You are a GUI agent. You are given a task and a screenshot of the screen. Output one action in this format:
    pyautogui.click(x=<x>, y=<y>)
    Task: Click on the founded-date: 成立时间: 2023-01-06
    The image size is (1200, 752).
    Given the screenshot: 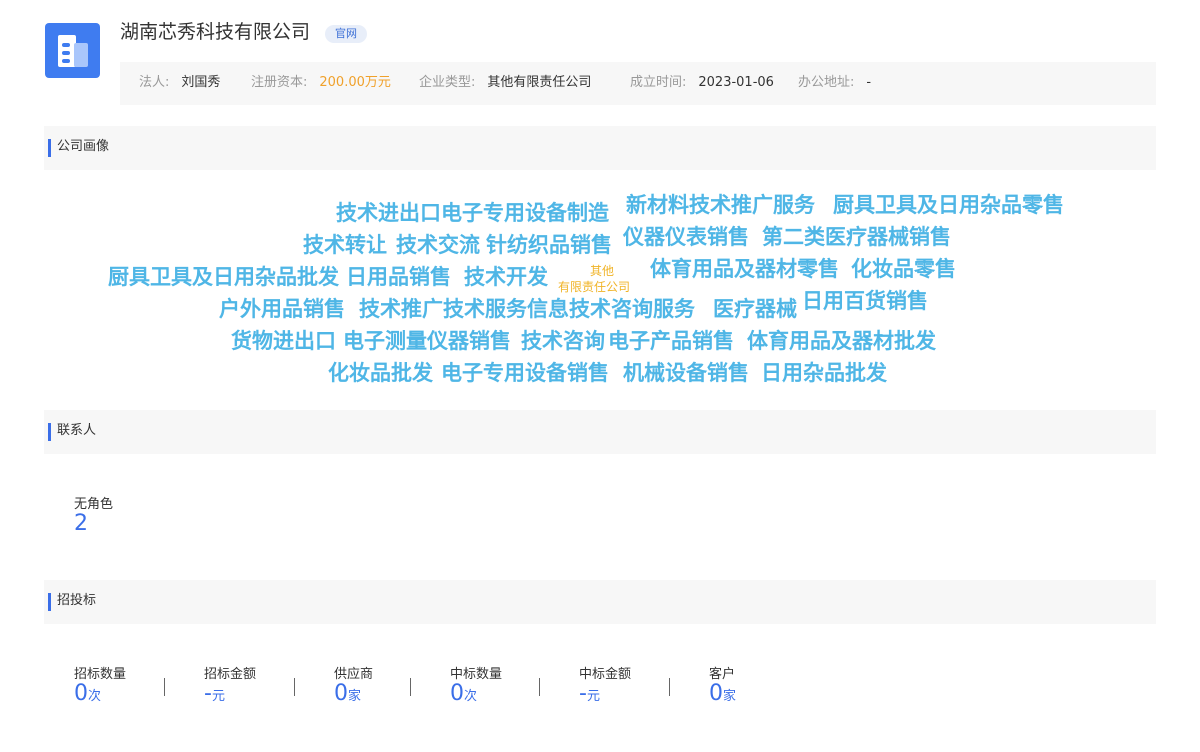 What is the action you would take?
    pyautogui.click(x=702, y=83)
    